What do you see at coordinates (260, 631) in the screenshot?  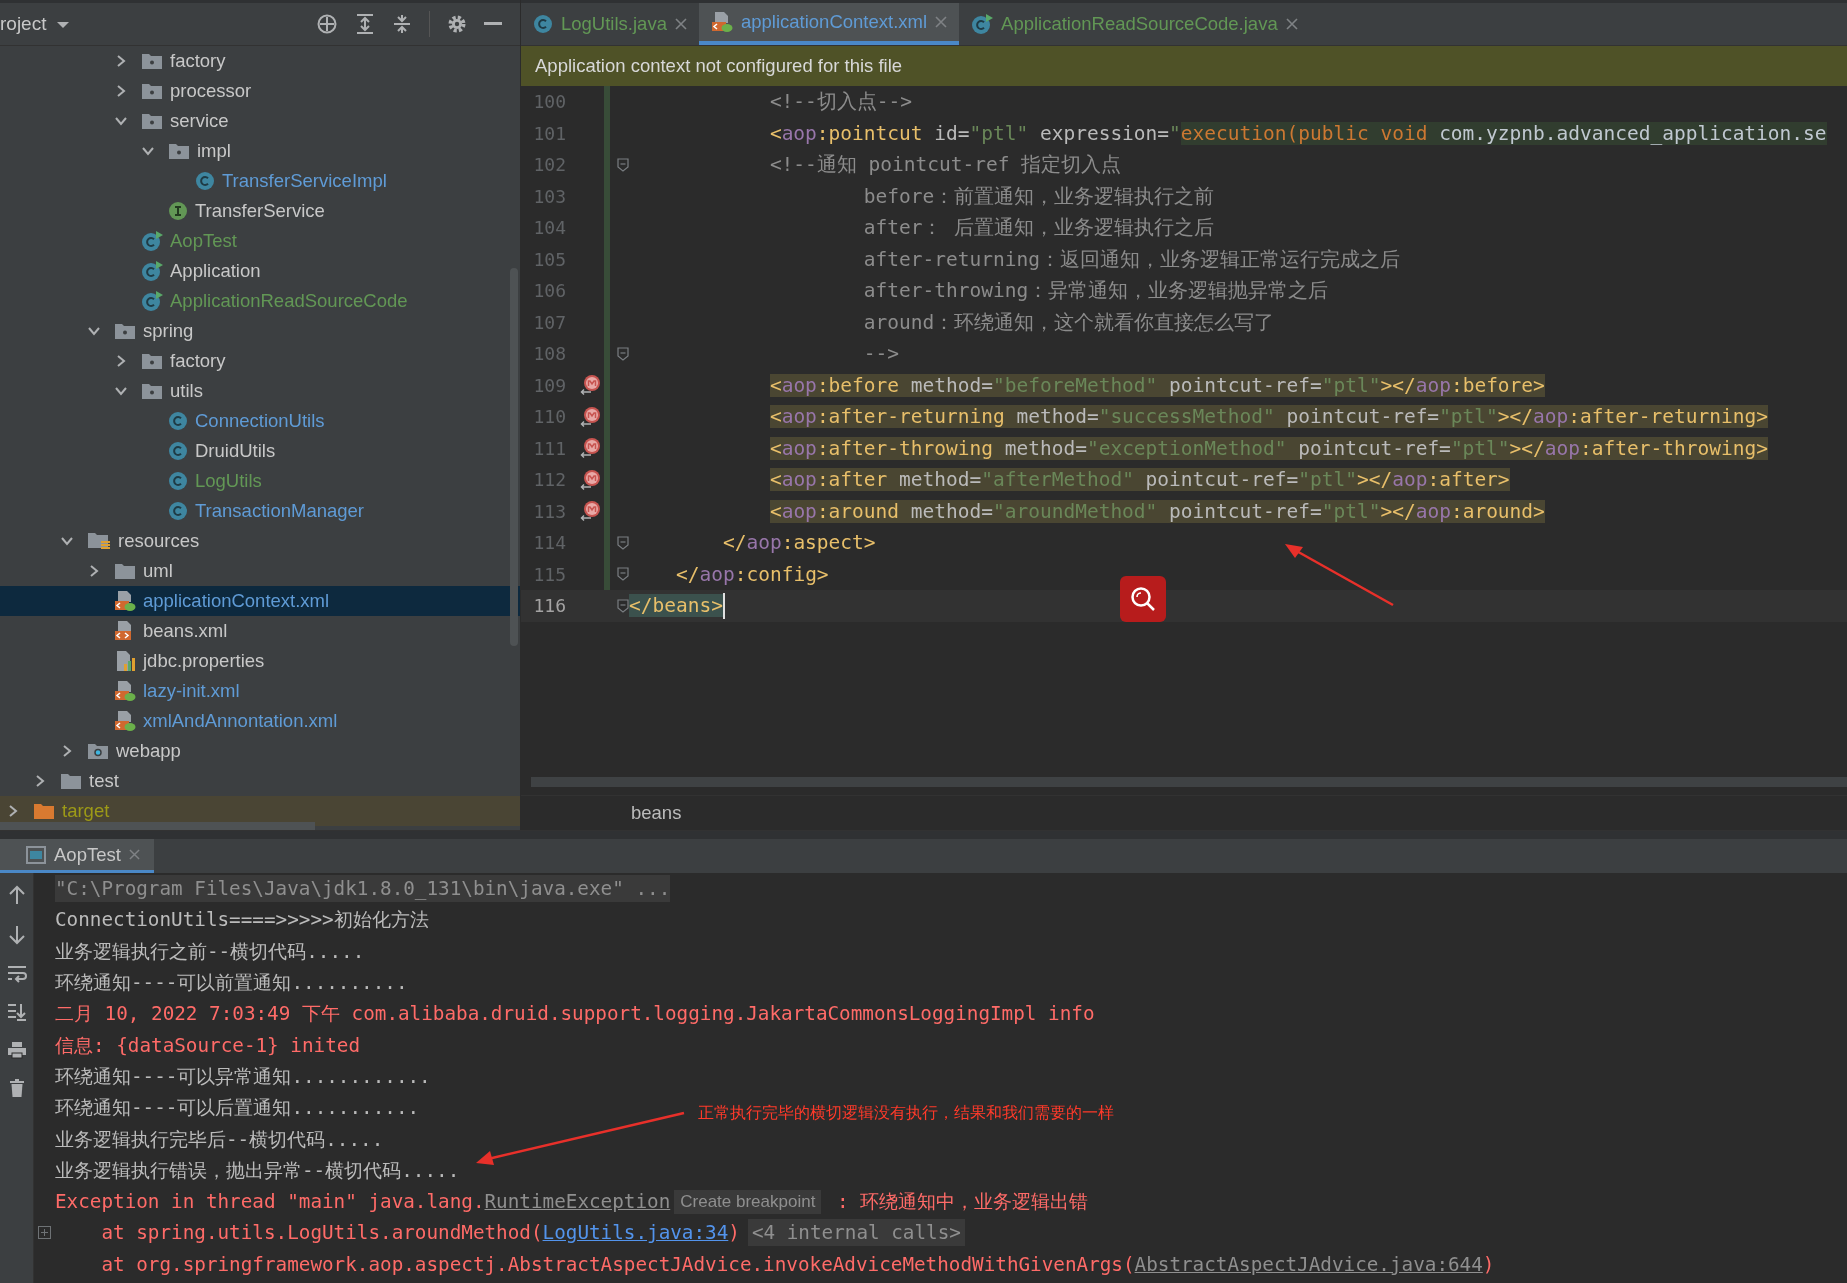 I see `tree-item: beans.xml` at bounding box center [260, 631].